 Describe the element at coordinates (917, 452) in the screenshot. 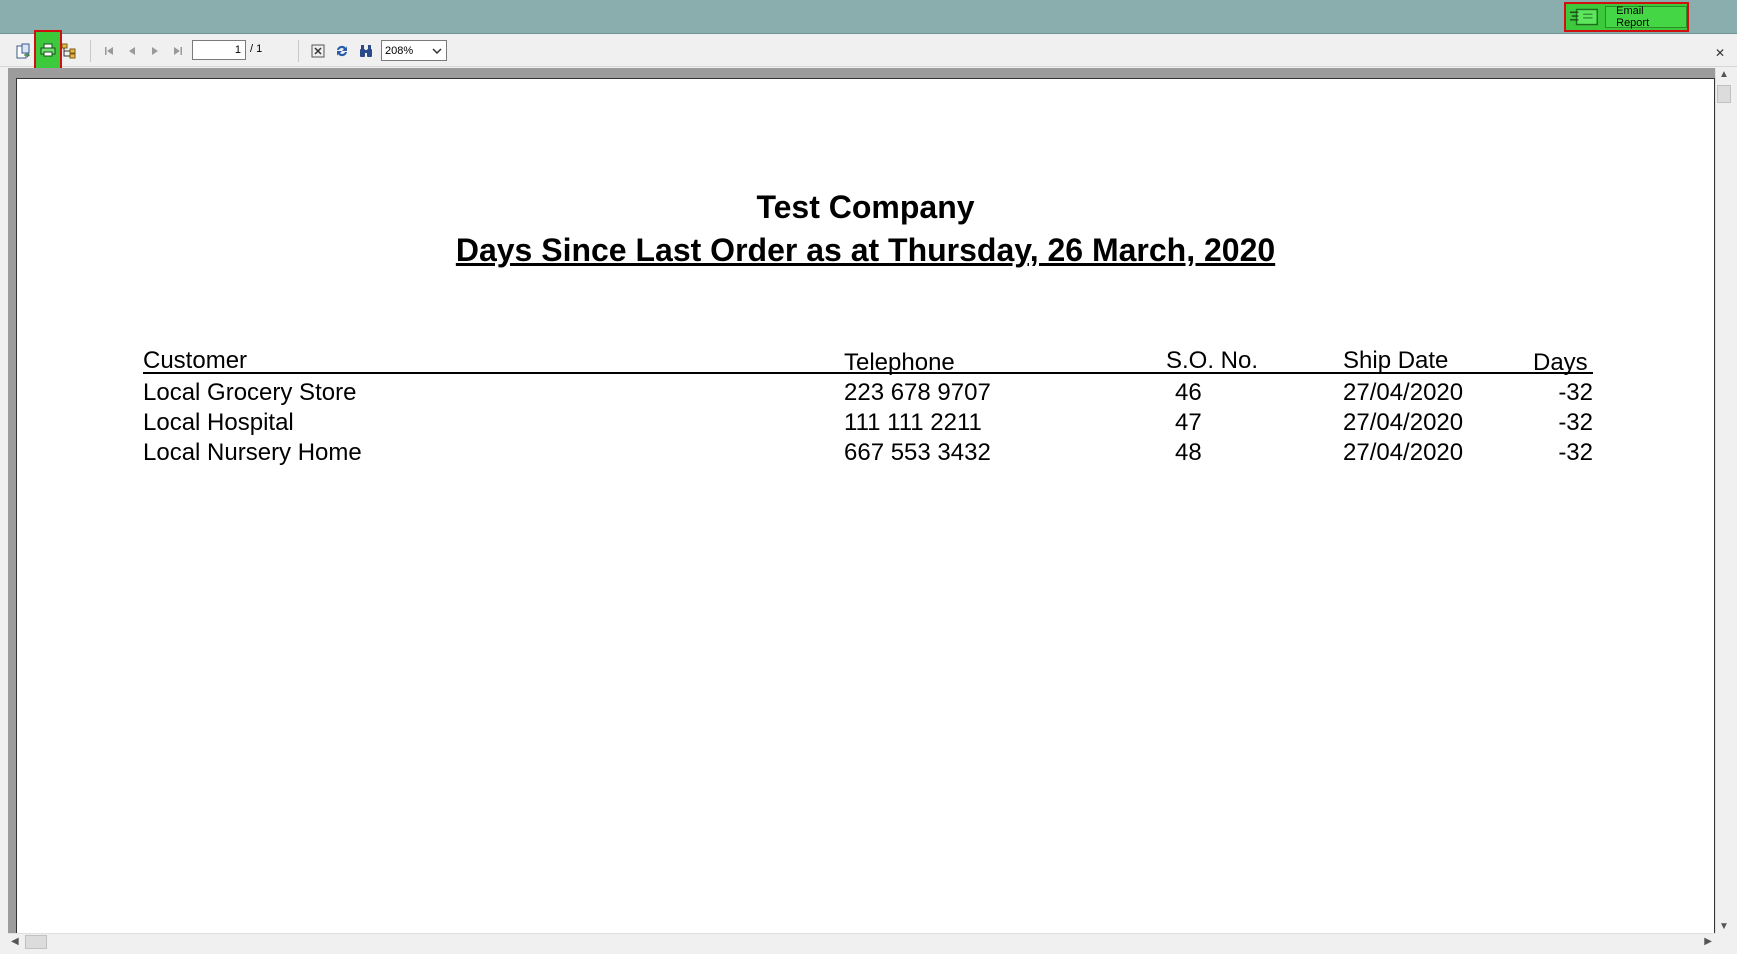

I see `cell-telephone: 667 553 3432` at that location.